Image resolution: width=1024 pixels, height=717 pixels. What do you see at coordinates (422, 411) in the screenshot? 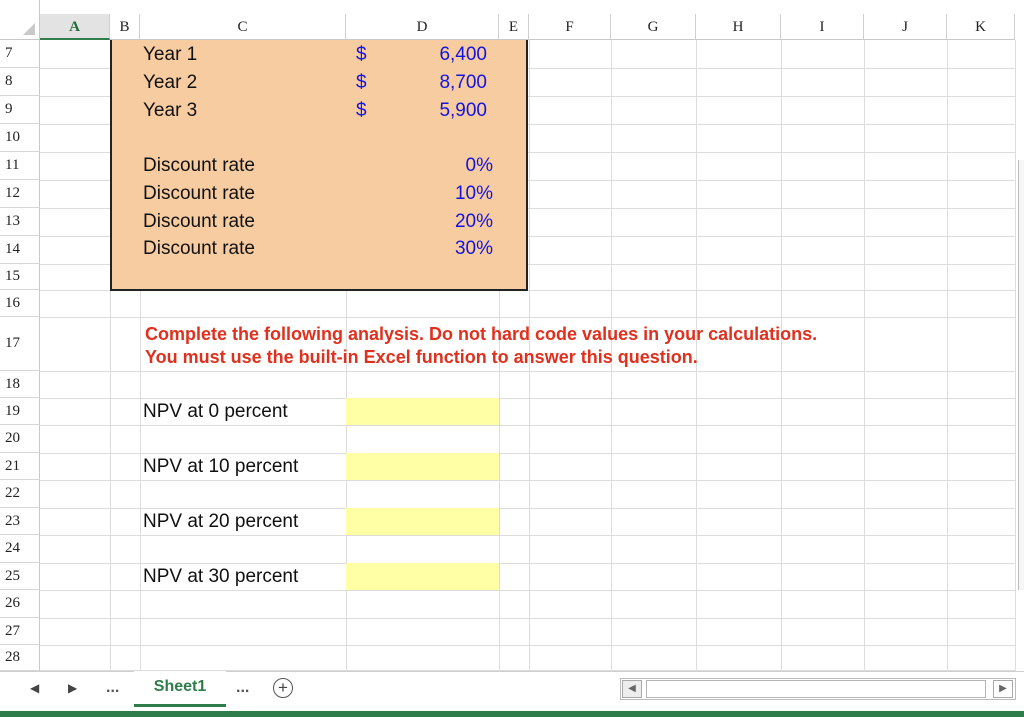
I see `npv-answer-cell-0-percent` at bounding box center [422, 411].